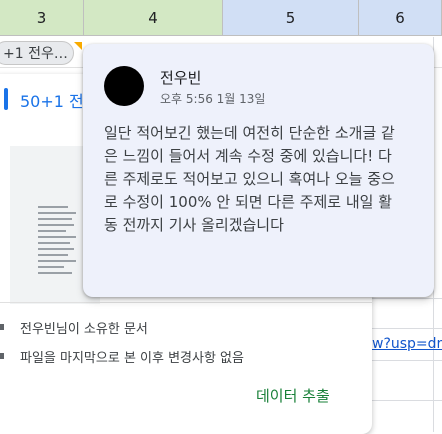  What do you see at coordinates (213, 99) in the screenshot?
I see `comment-timestamp: 오후 5:56 1월 13일` at bounding box center [213, 99].